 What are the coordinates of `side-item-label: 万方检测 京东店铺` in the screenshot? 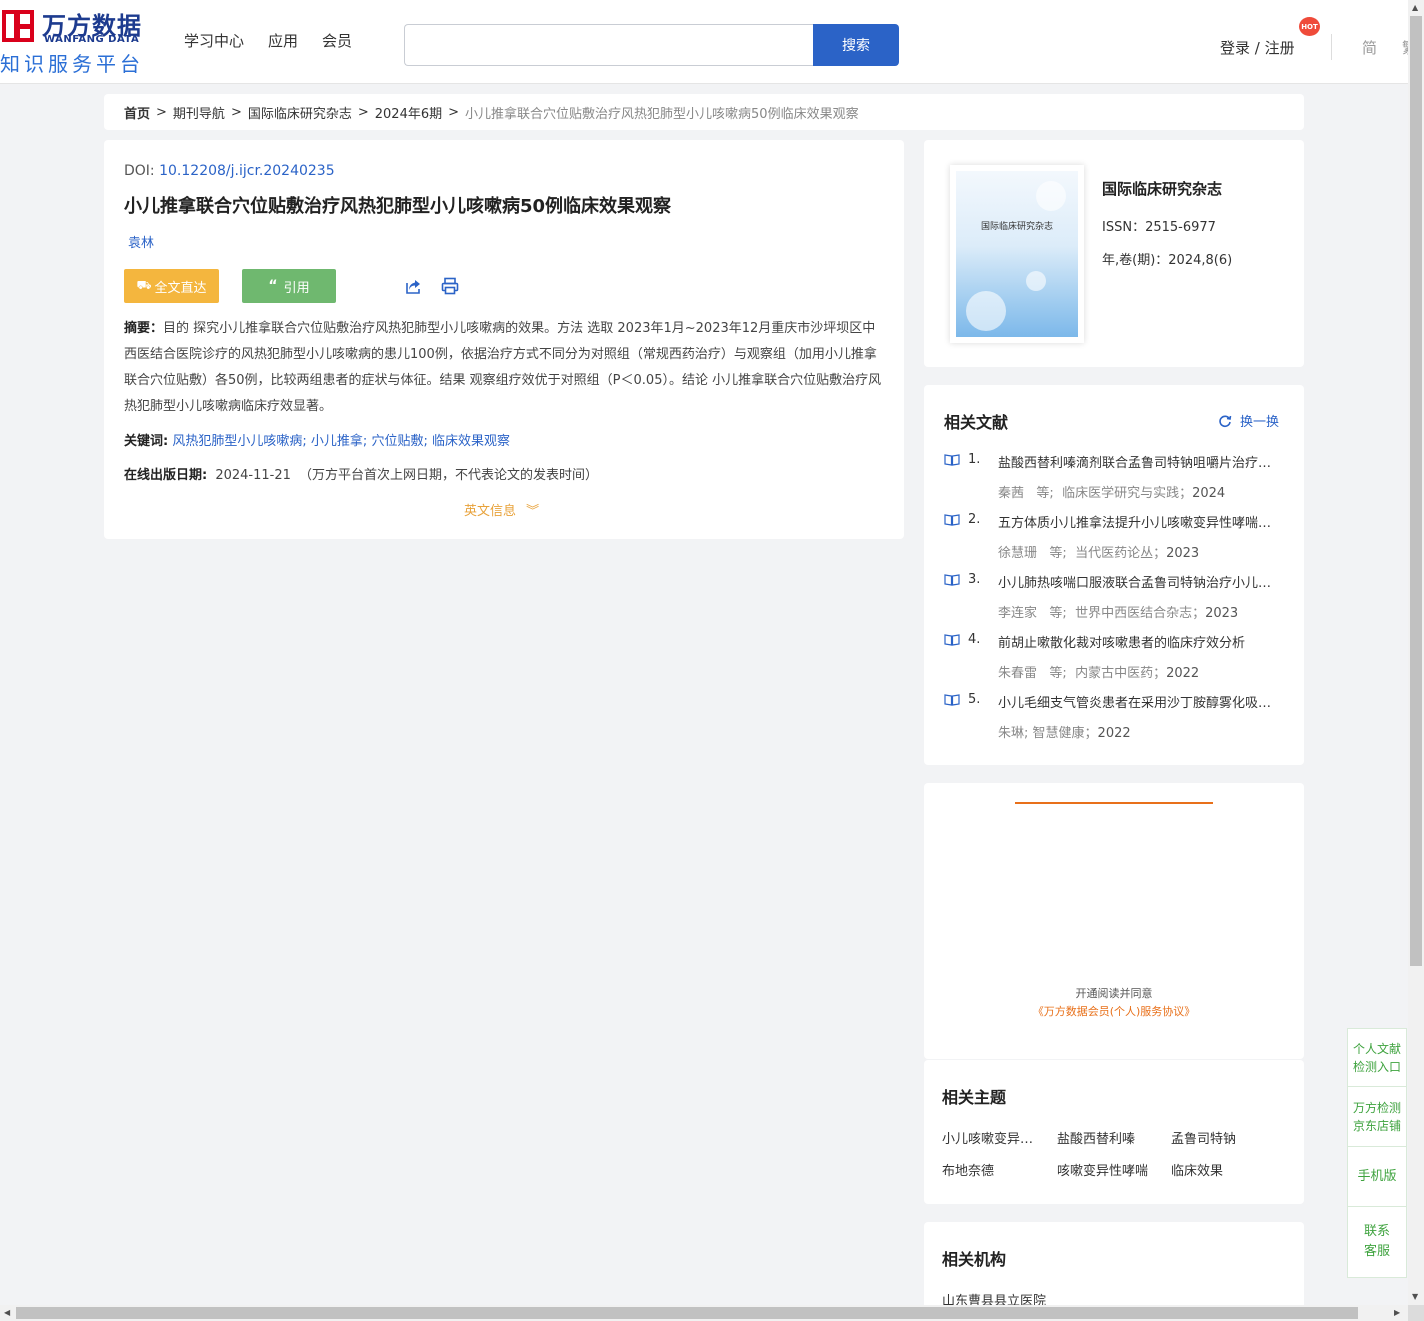 It's located at (1377, 1117).